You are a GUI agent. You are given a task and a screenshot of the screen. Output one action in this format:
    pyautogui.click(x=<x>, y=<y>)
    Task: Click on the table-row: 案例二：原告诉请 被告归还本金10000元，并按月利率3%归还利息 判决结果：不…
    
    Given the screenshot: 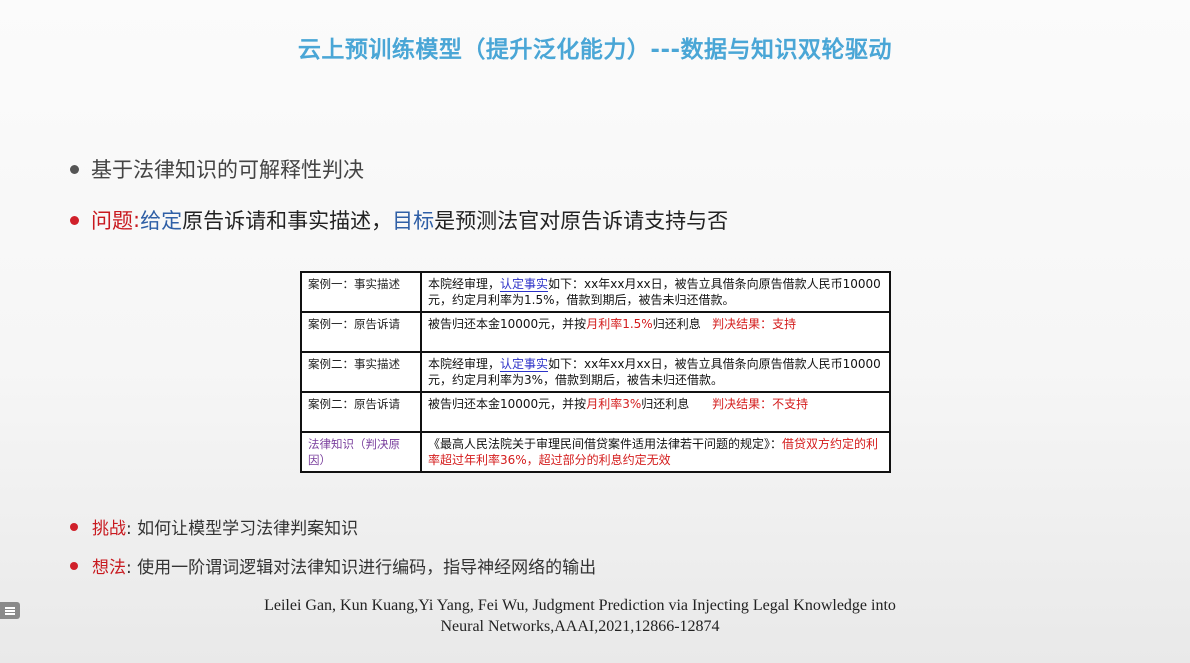 What is the action you would take?
    pyautogui.click(x=595, y=412)
    